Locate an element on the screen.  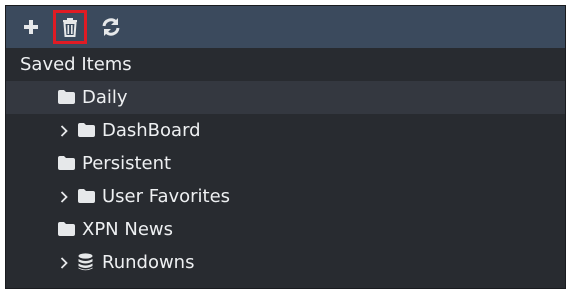
add-button is located at coordinates (31, 27).